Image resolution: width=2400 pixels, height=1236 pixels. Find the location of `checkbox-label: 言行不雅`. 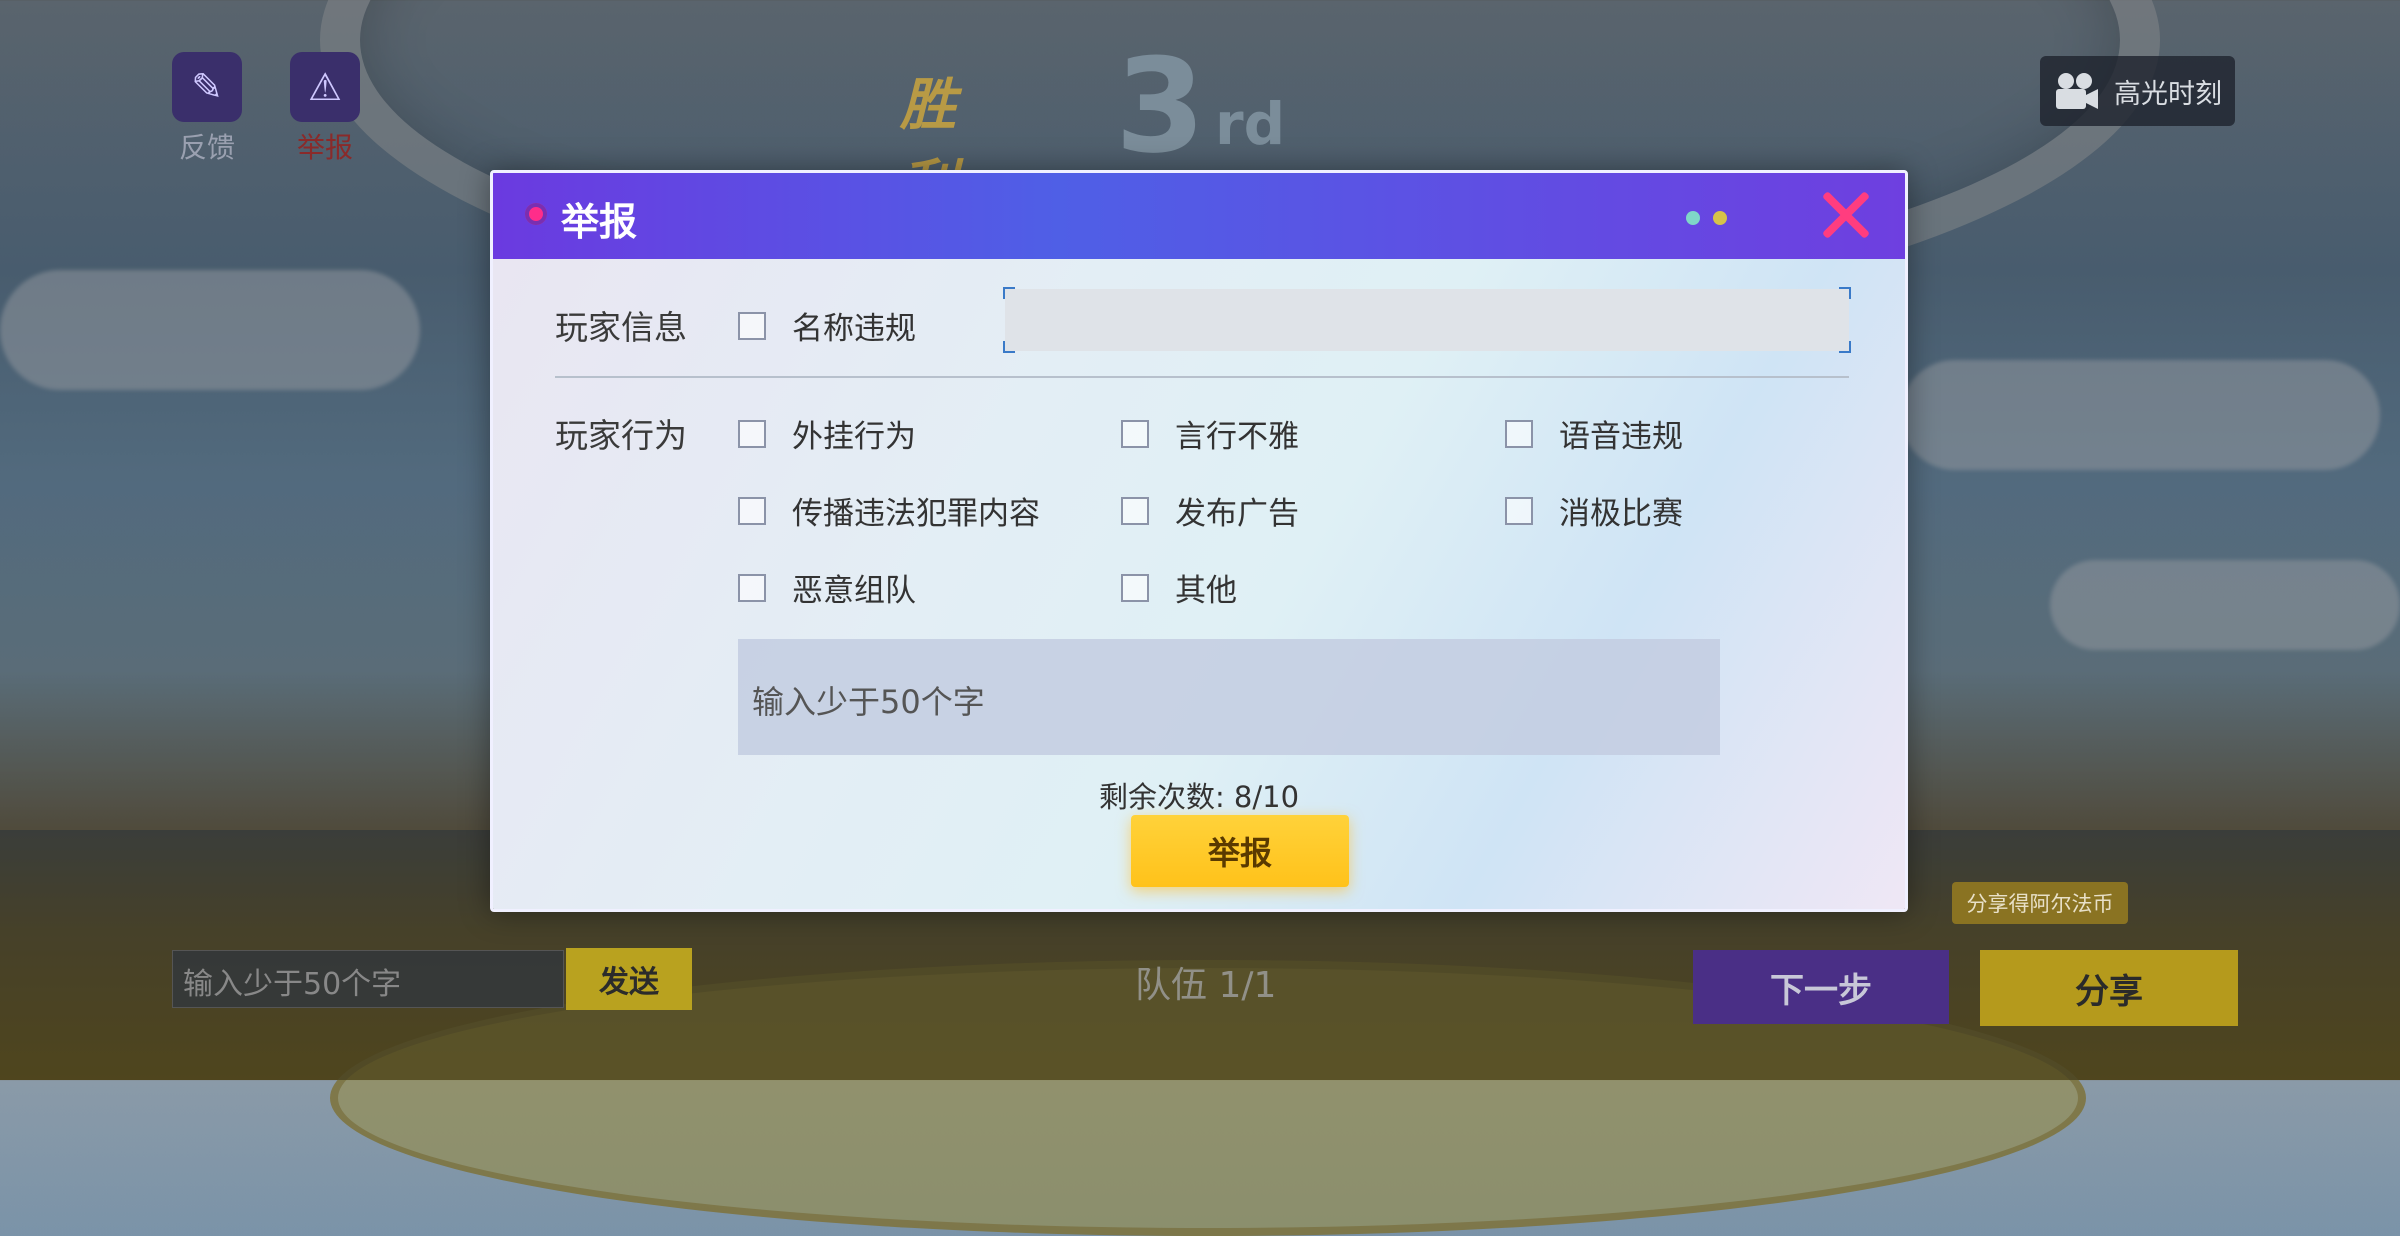

checkbox-label: 言行不雅 is located at coordinates (1237, 437).